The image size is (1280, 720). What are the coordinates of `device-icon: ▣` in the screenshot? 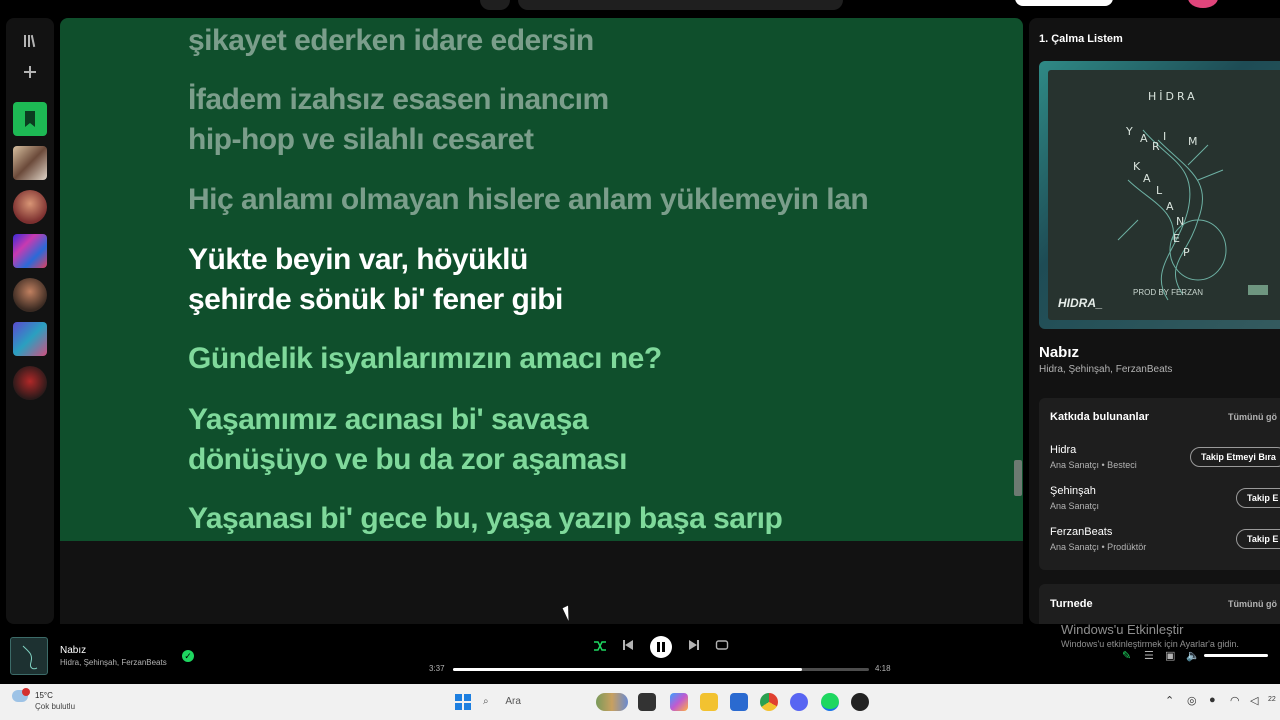 It's located at (1170, 655).